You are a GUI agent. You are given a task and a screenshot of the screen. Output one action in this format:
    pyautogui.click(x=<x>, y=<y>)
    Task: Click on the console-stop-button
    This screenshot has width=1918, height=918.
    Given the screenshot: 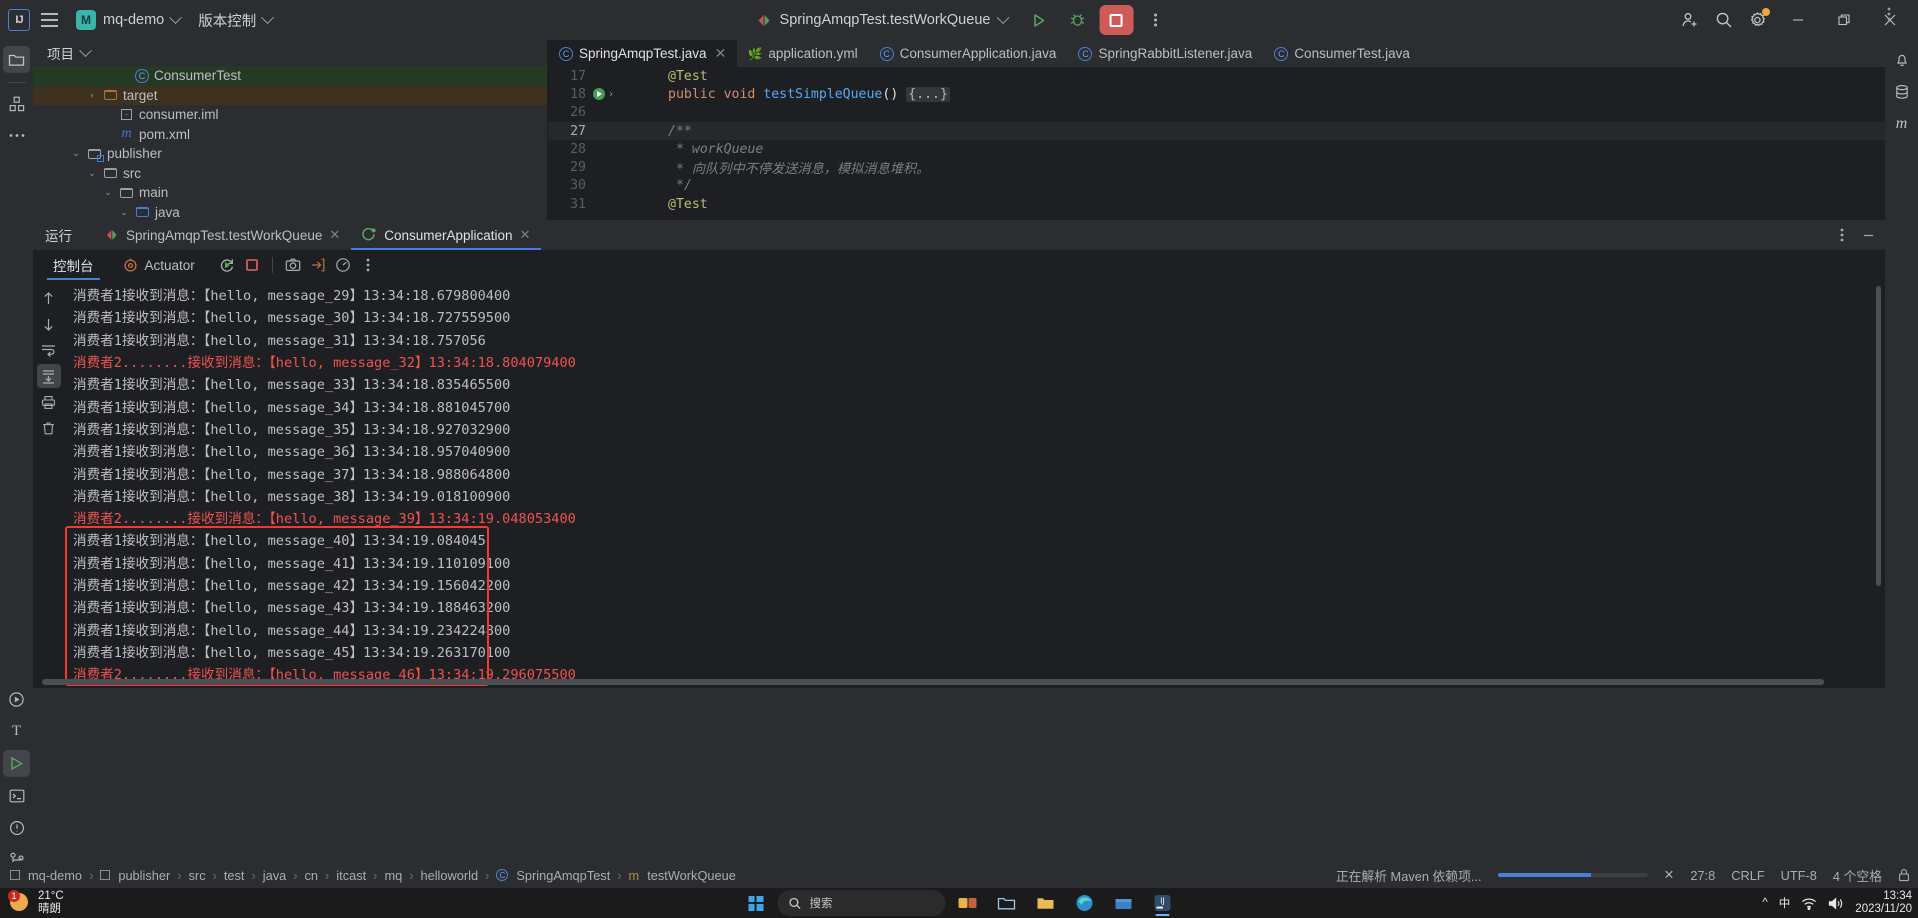 What is the action you would take?
    pyautogui.click(x=252, y=265)
    